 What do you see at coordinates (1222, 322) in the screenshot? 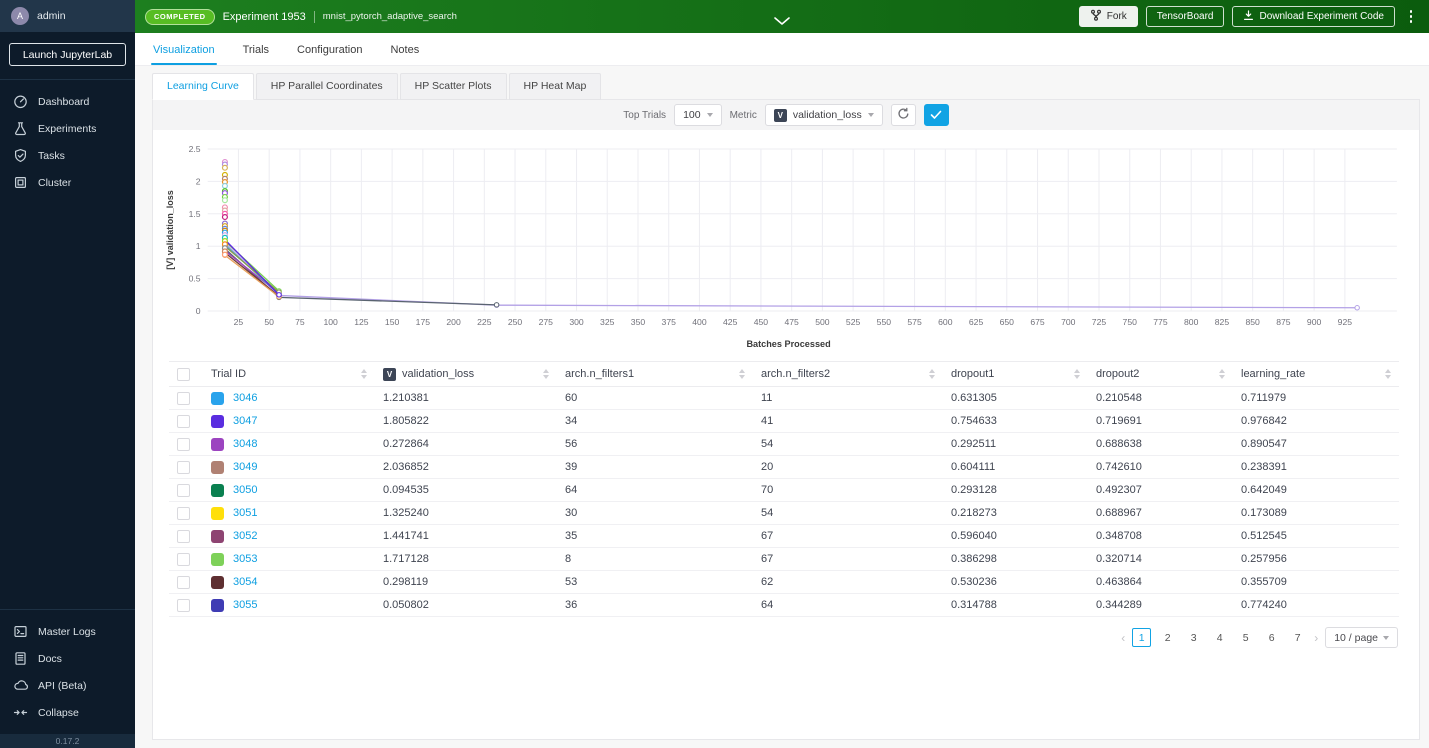
I see `svg-text: 825` at bounding box center [1222, 322].